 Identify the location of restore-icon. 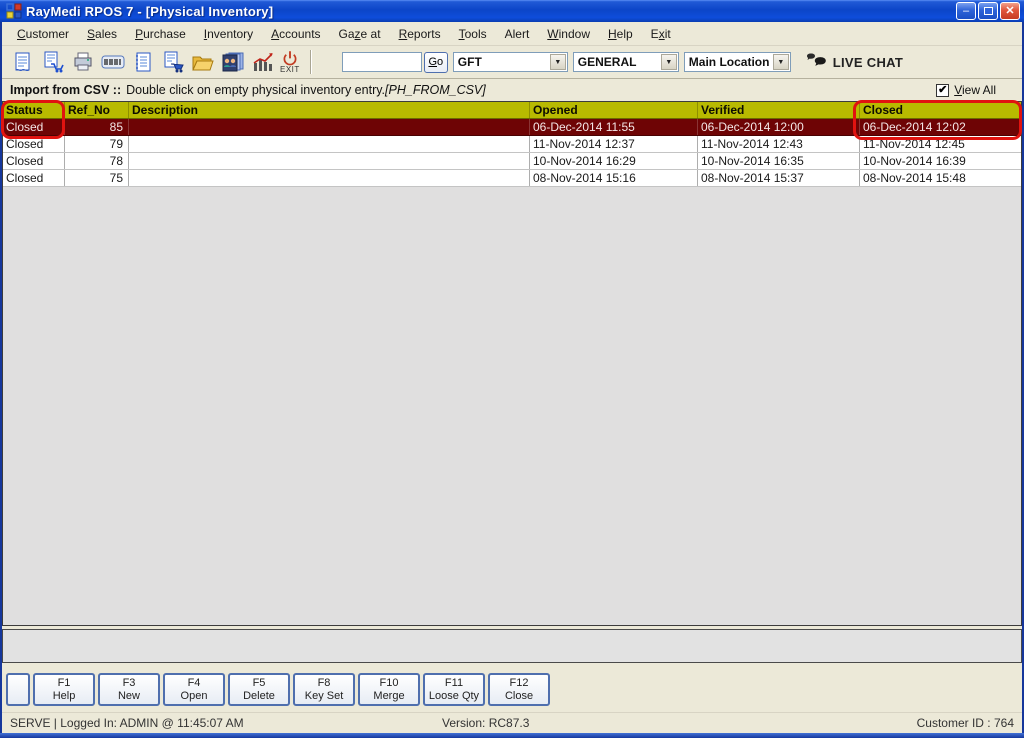
(988, 11).